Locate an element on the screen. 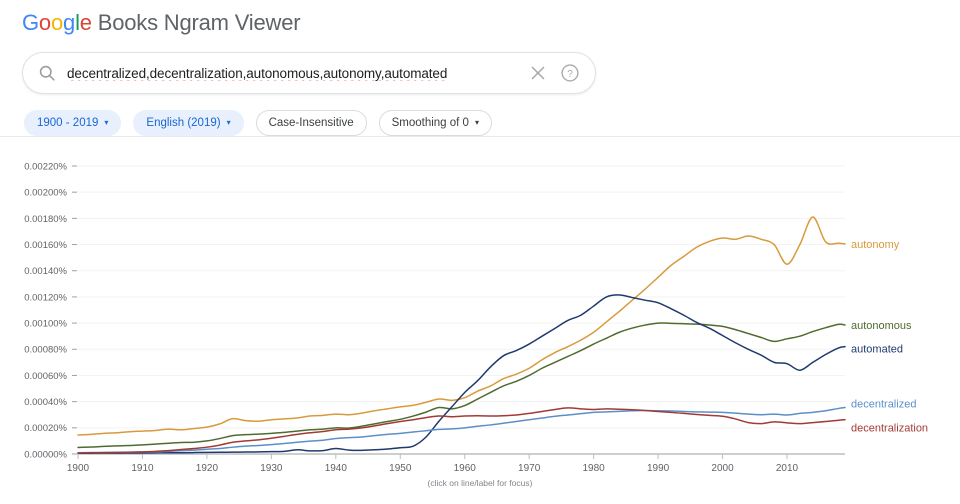 The width and height of the screenshot is (960, 504). logo-letter-g2: g is located at coordinates (69, 22).